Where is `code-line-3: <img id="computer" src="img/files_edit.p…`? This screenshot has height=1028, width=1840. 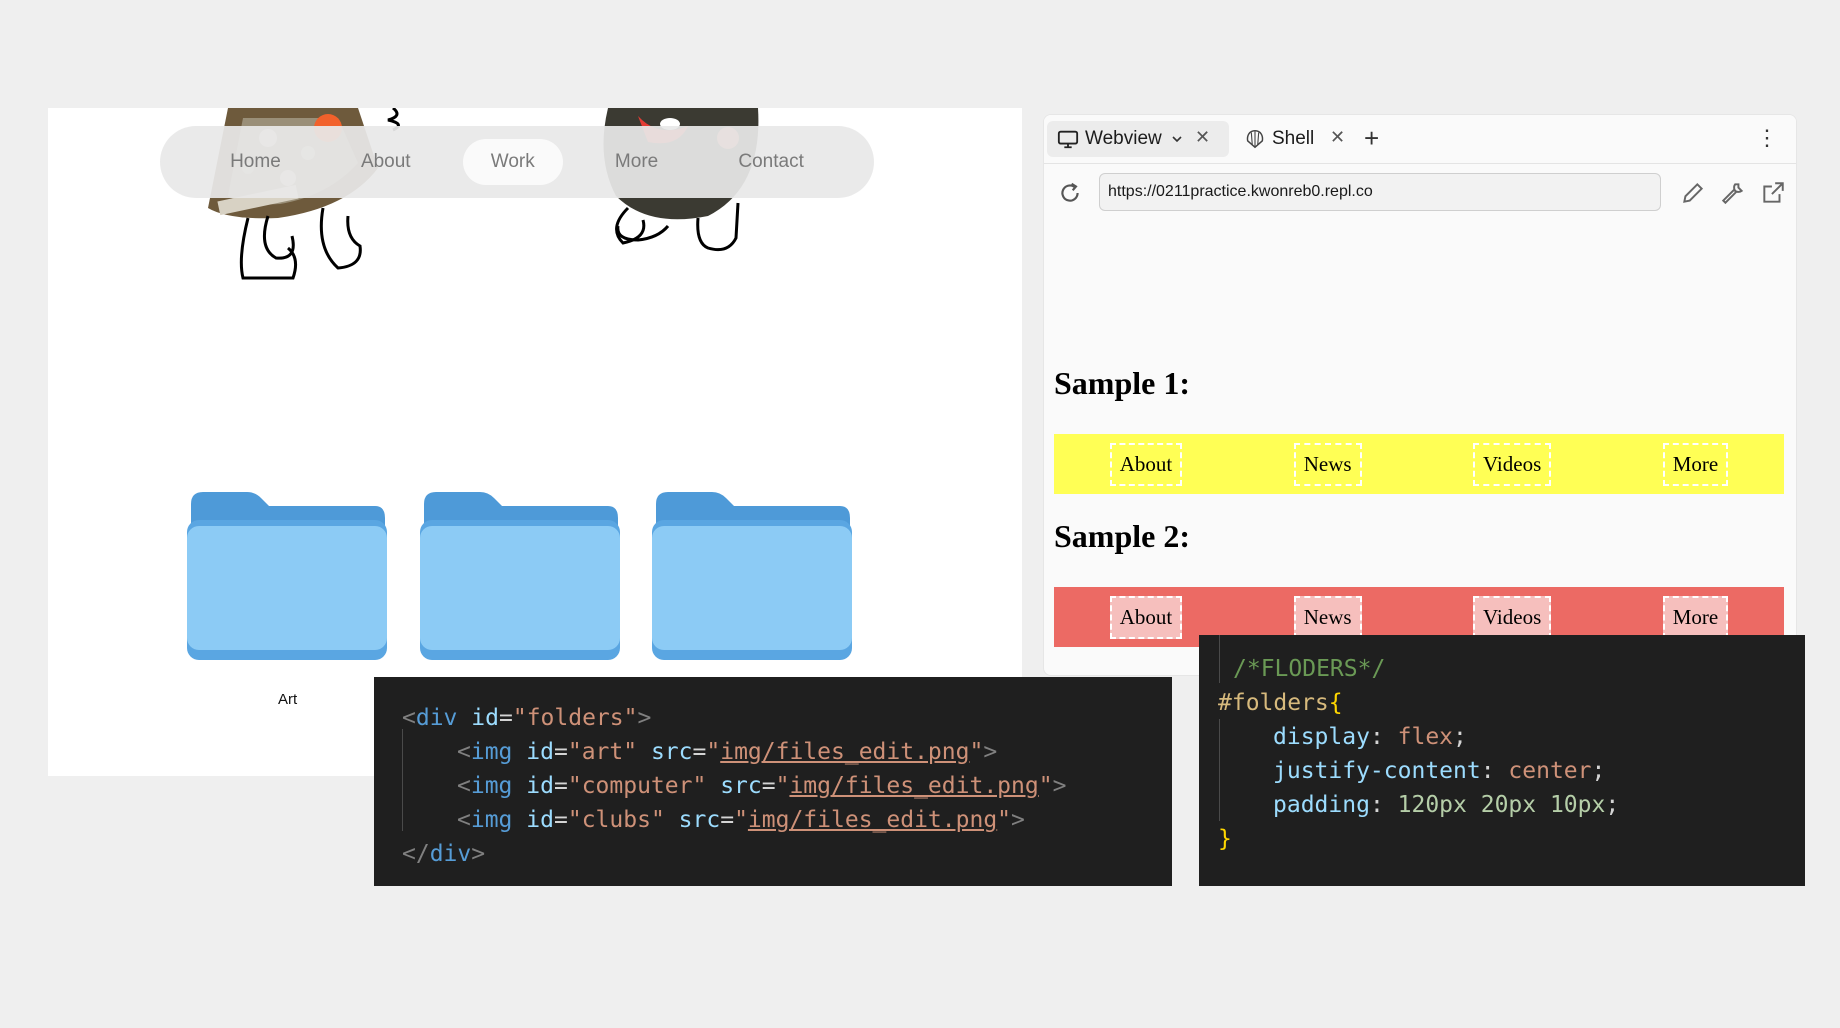 code-line-3: <img id="computer" src="img/files_edit.p… is located at coordinates (762, 786).